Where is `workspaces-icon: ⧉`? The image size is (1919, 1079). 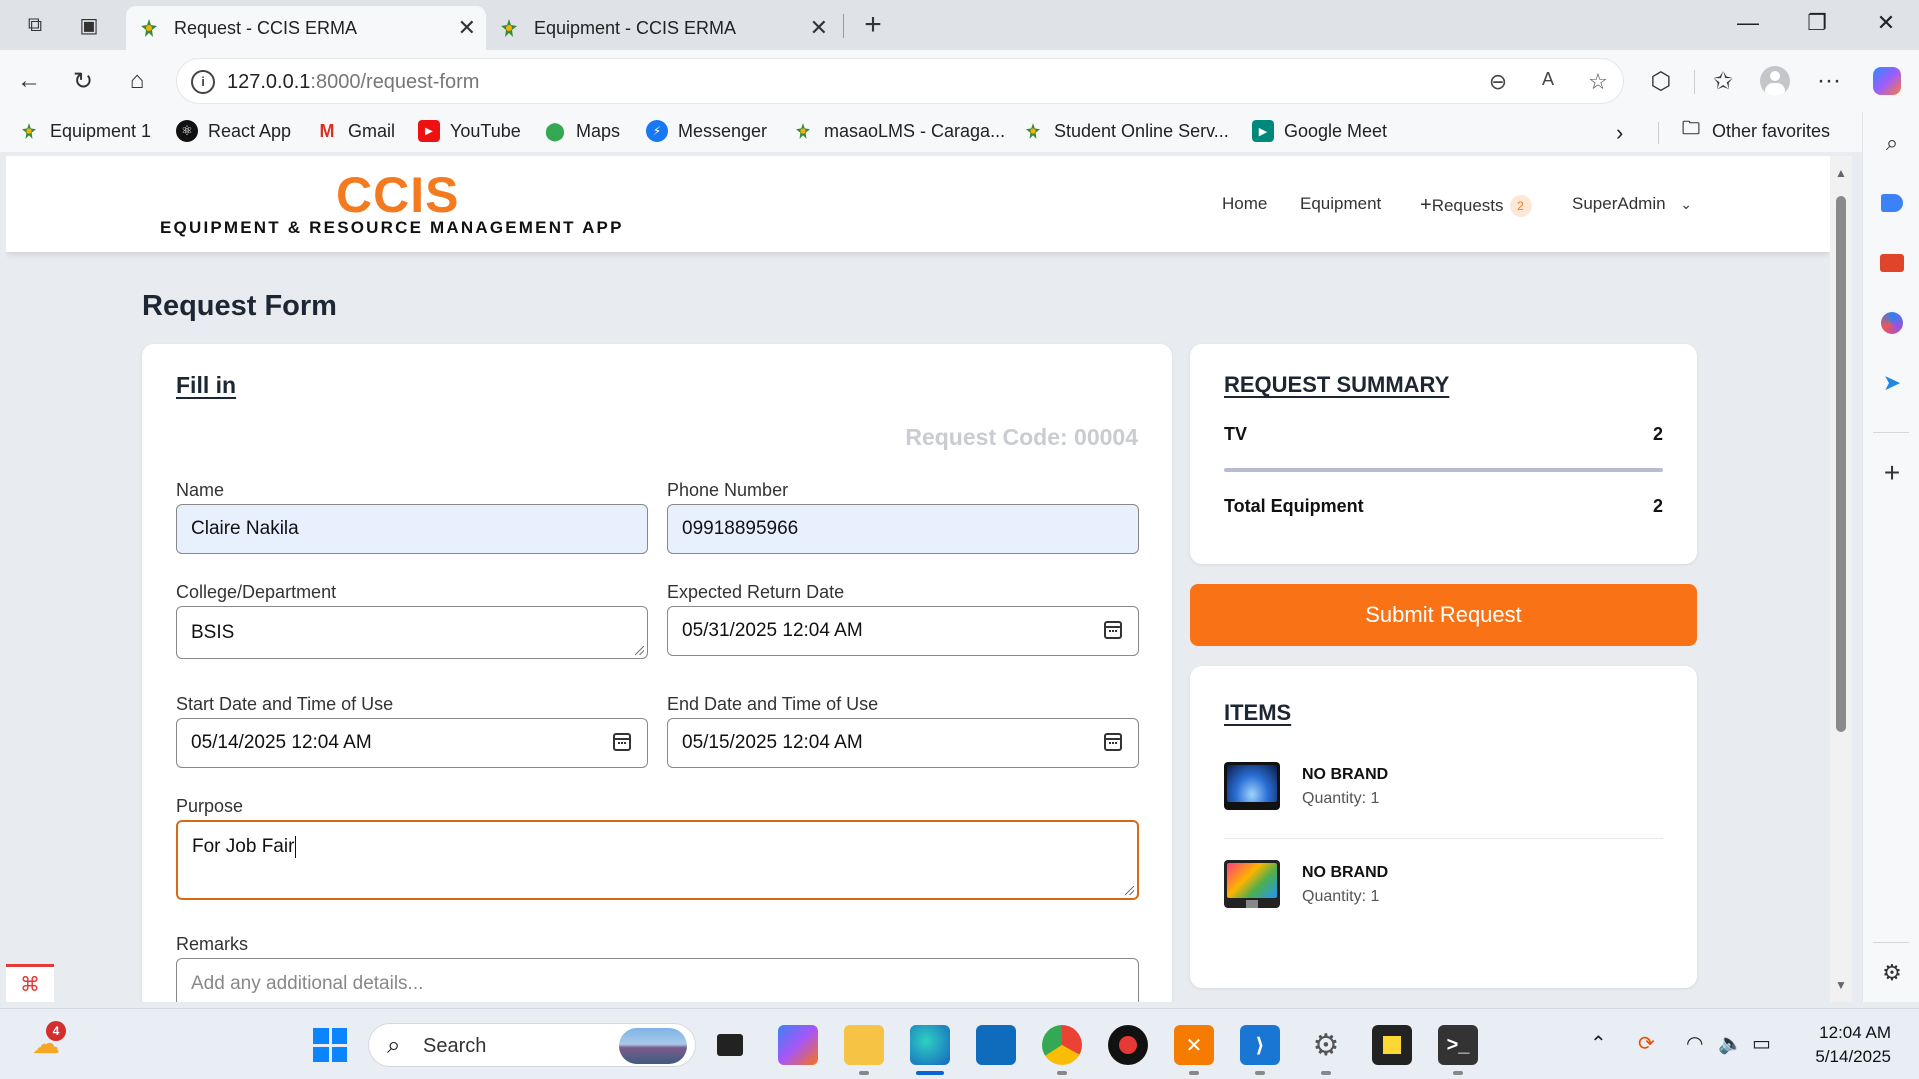 workspaces-icon: ⧉ is located at coordinates (35, 25).